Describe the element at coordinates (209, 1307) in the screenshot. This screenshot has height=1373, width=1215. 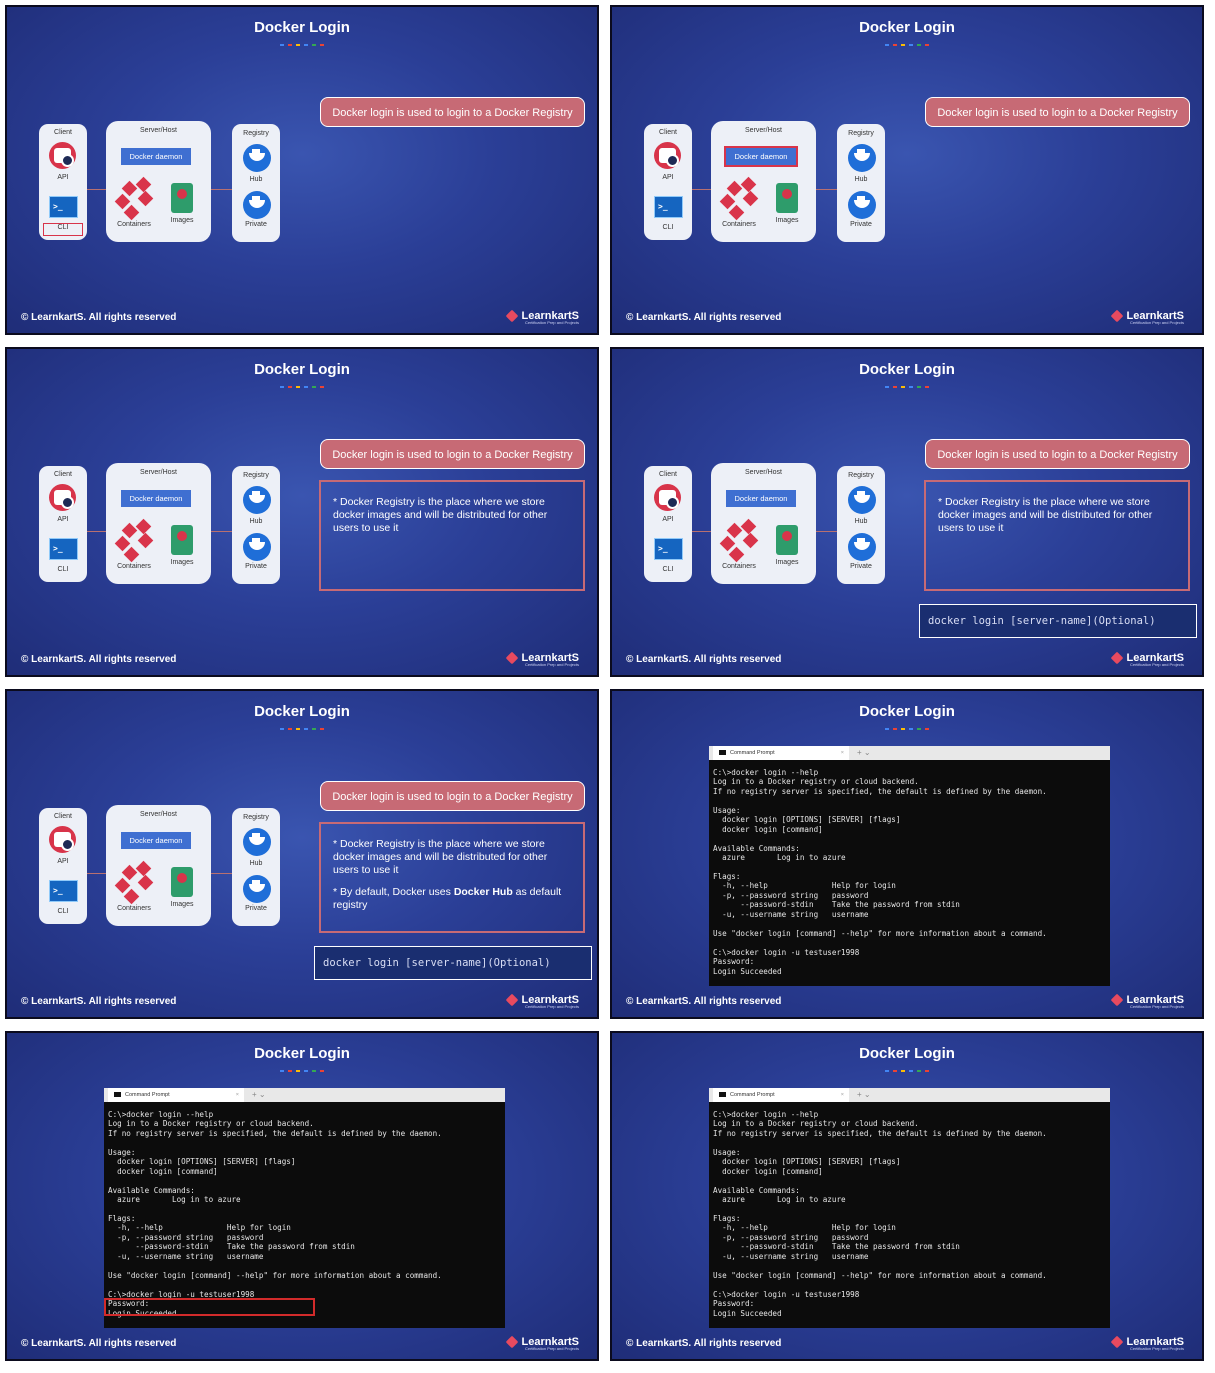
I see `login-highlight-box` at that location.